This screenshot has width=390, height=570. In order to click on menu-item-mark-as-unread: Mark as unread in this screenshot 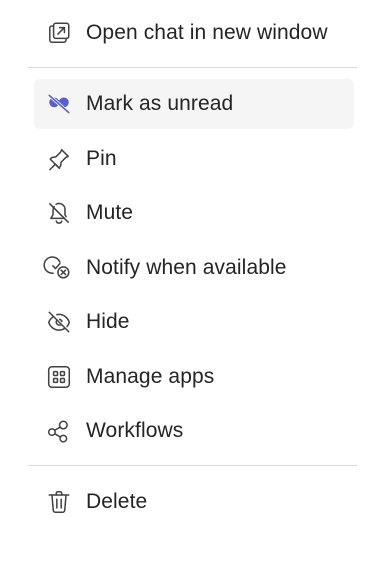, I will do `click(194, 104)`.